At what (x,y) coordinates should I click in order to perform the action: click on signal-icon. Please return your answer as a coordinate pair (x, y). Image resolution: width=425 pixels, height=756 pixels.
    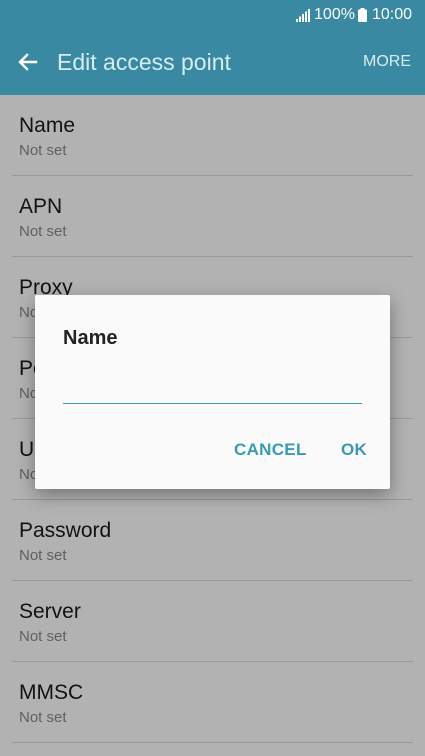
    Looking at the image, I should click on (303, 15).